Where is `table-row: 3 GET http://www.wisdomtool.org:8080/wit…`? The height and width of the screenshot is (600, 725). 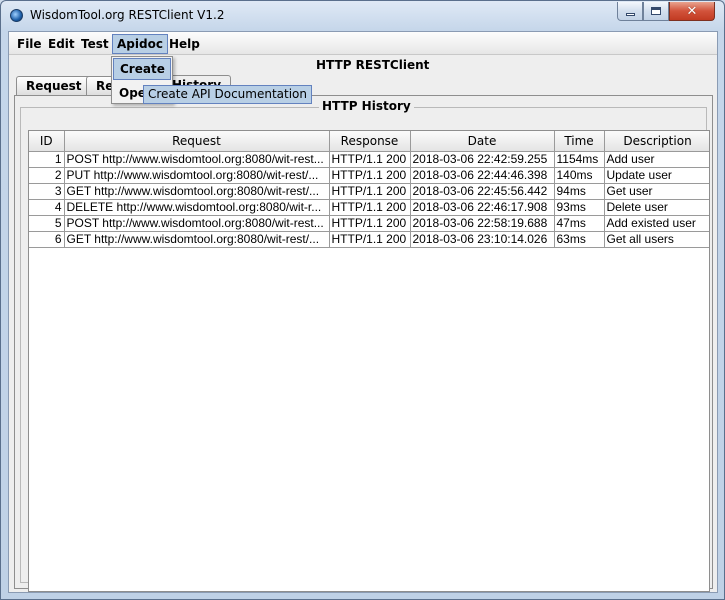 table-row: 3 GET http://www.wisdomtool.org:8080/wit… is located at coordinates (369, 191).